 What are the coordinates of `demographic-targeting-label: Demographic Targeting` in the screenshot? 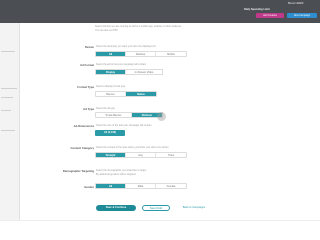 It's located at (78, 171).